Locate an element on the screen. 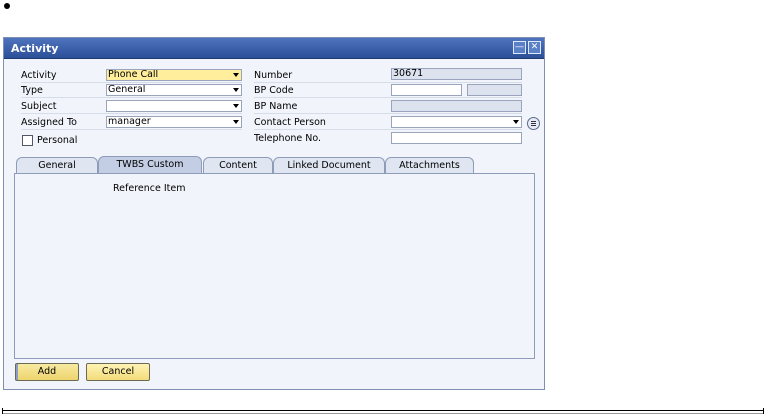 The width and height of the screenshot is (767, 417). telephone-label: Telephone No. is located at coordinates (288, 138).